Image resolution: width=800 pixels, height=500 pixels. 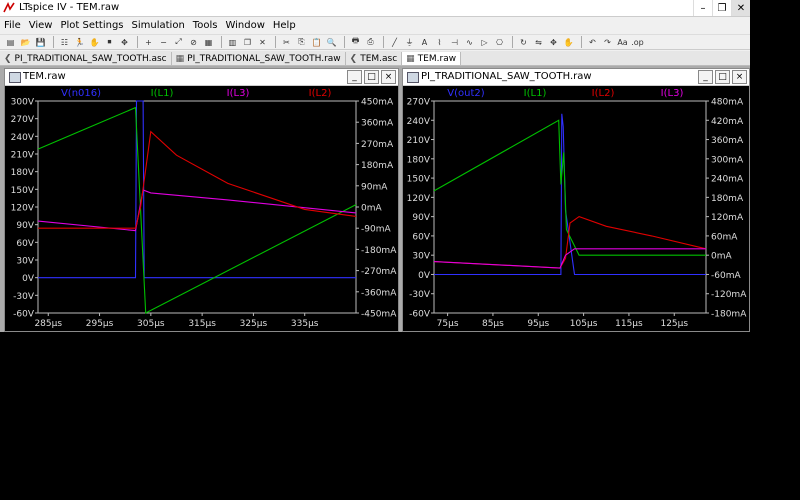 What do you see at coordinates (197, 179) in the screenshot?
I see `trace-il2` at bounding box center [197, 179].